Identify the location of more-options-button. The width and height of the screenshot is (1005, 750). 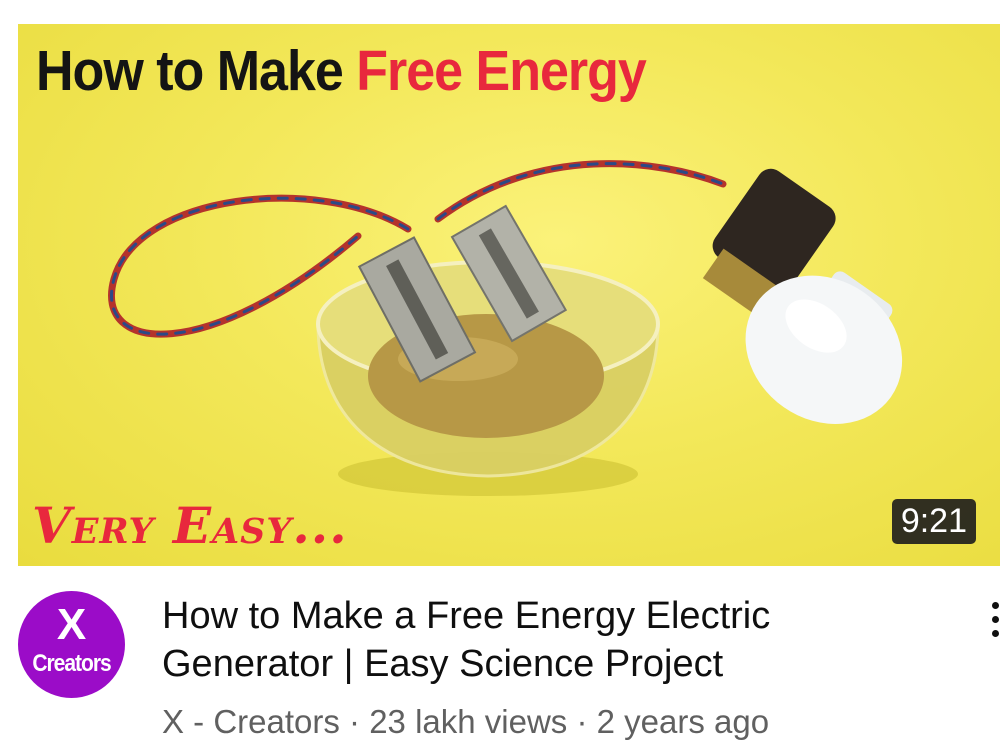
(992, 620).